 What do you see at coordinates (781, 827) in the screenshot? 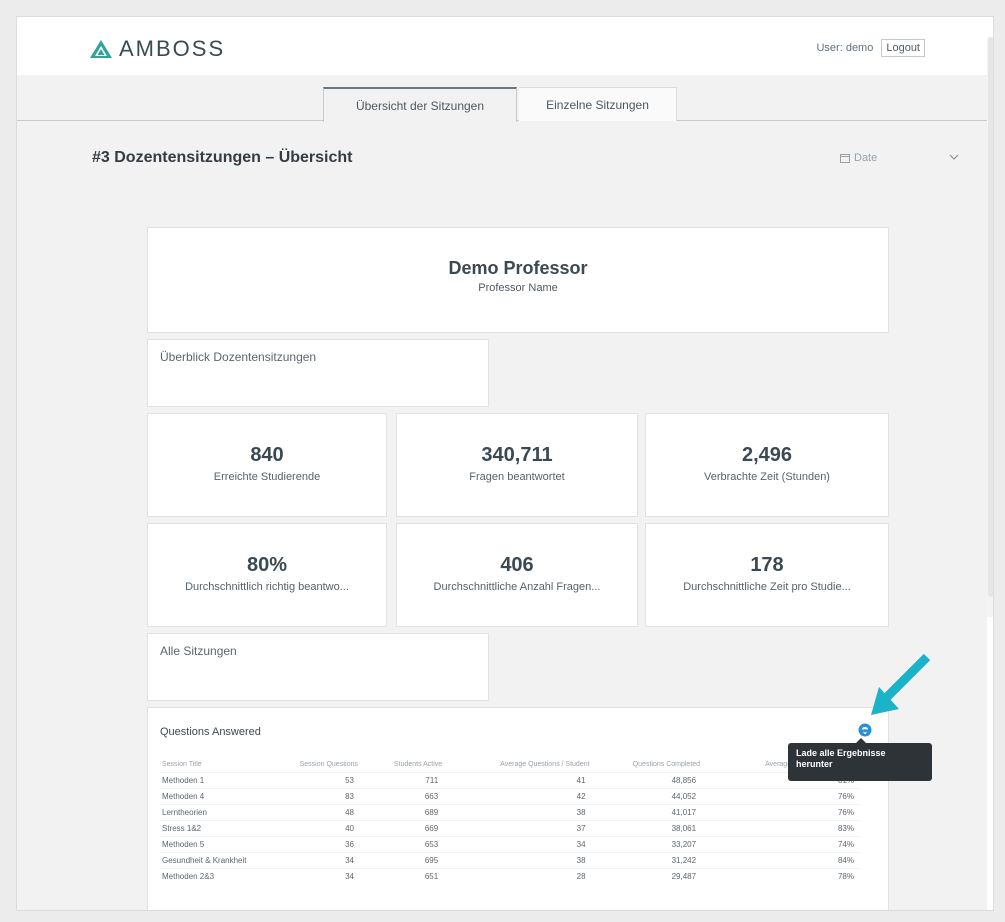
I see `table-cell: 83%` at bounding box center [781, 827].